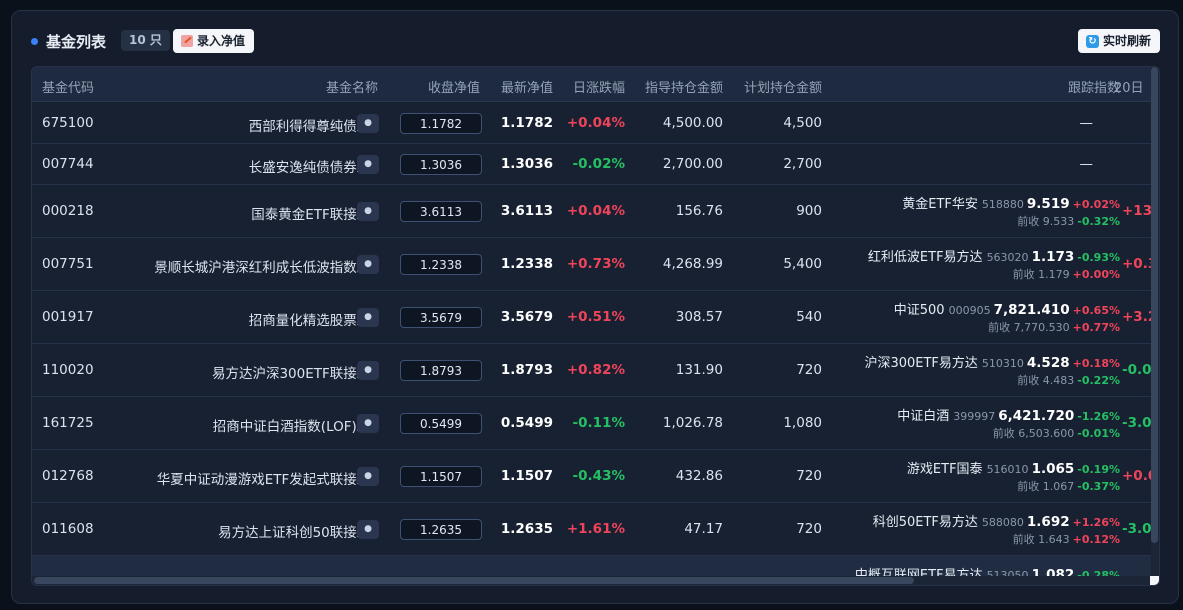 This screenshot has height=610, width=1183. Describe the element at coordinates (802, 423) in the screenshot. I see `plan-amount: 1,080` at that location.